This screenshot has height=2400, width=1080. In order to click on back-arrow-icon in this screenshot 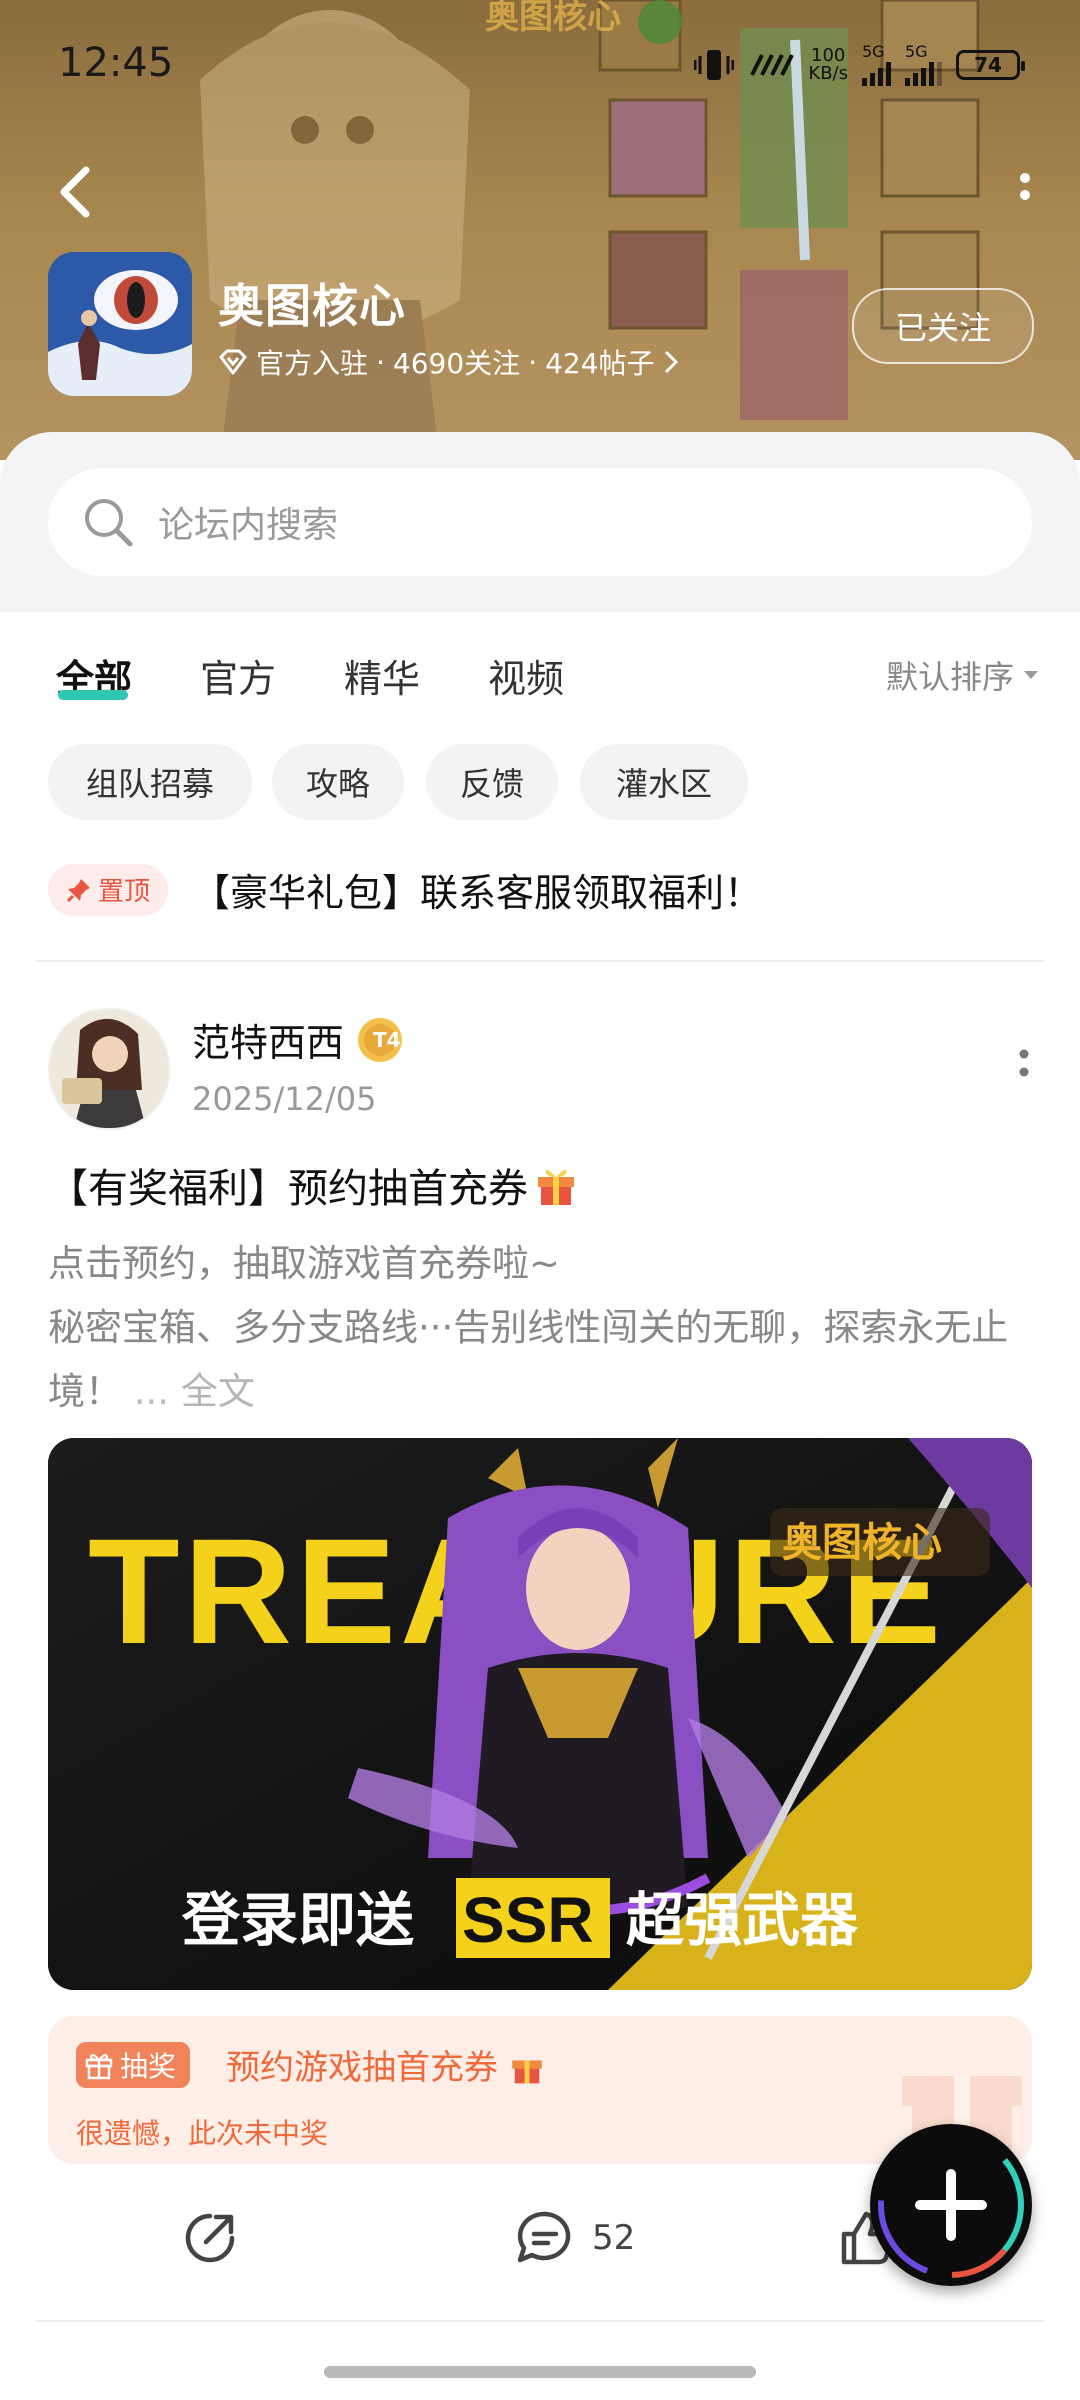, I will do `click(78, 192)`.